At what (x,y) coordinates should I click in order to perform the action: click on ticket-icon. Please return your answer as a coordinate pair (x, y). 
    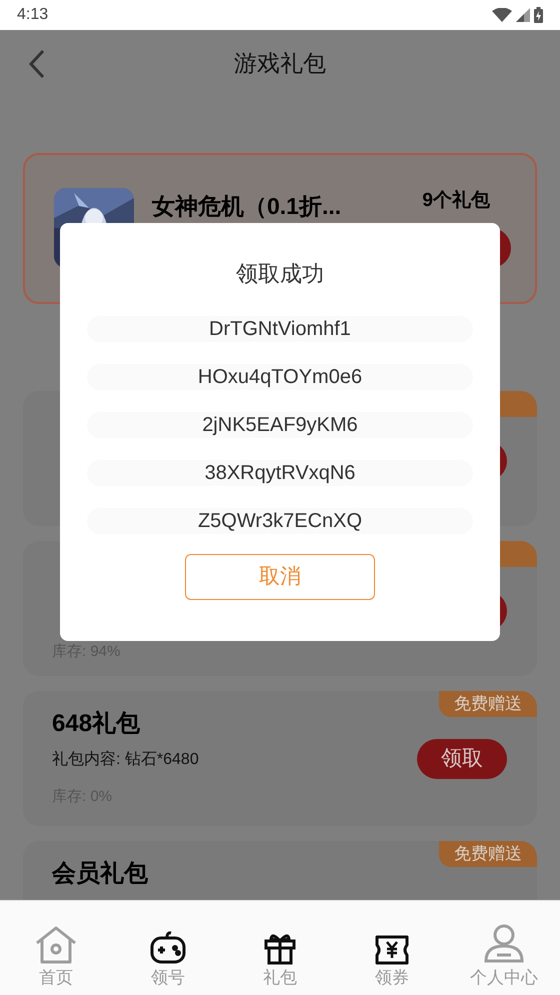
    Looking at the image, I should click on (392, 950).